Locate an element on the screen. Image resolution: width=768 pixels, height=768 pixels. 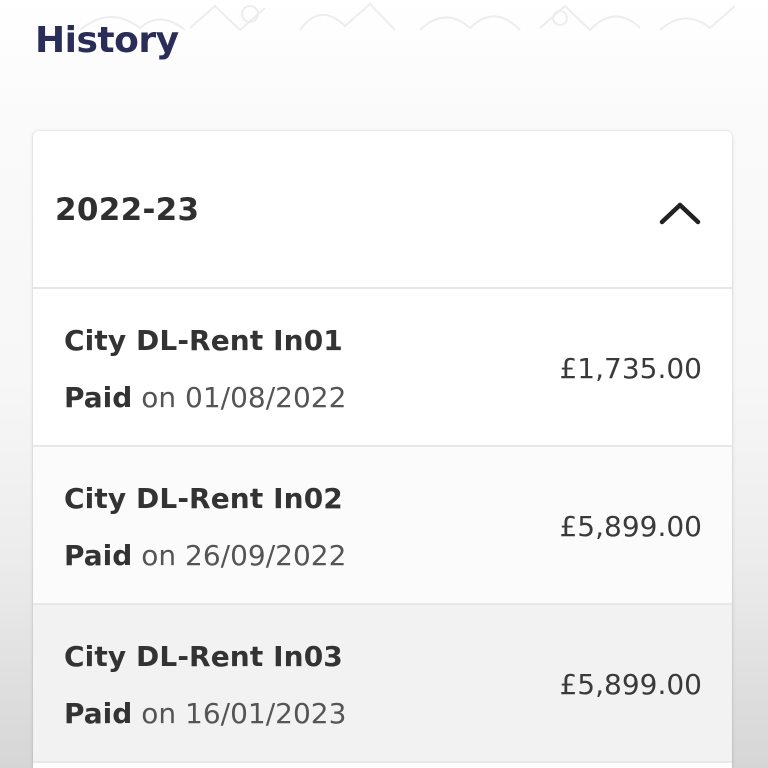
payment-status-line: Paid on 26/09/2022 is located at coordinates (205, 555).